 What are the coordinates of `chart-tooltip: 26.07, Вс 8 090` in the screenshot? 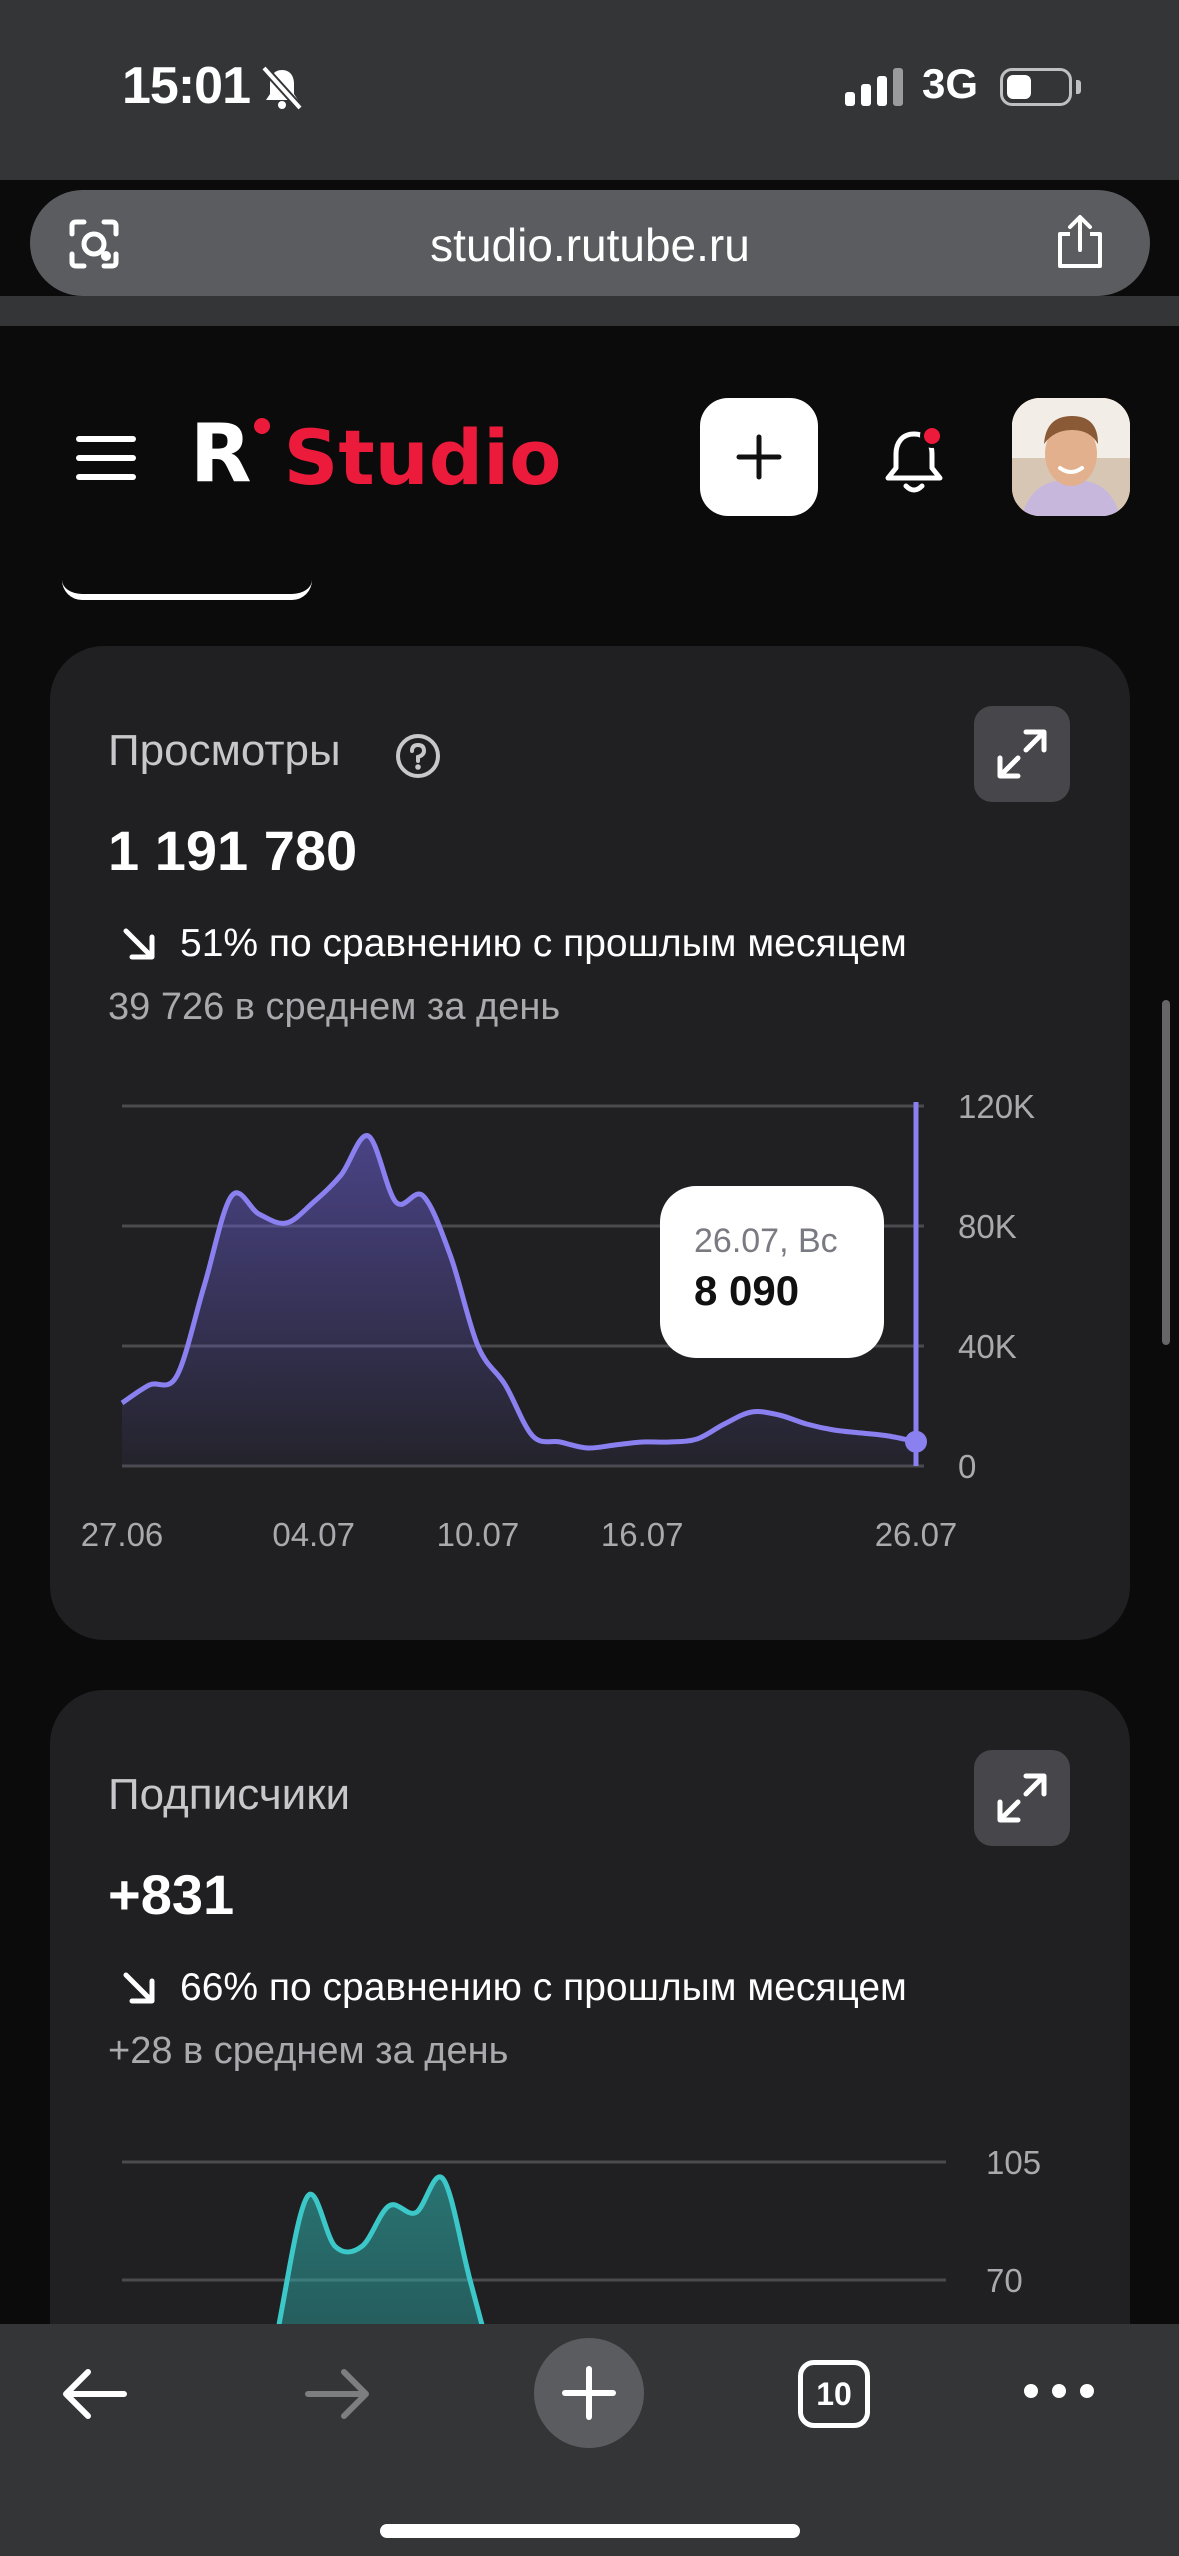 It's located at (772, 1272).